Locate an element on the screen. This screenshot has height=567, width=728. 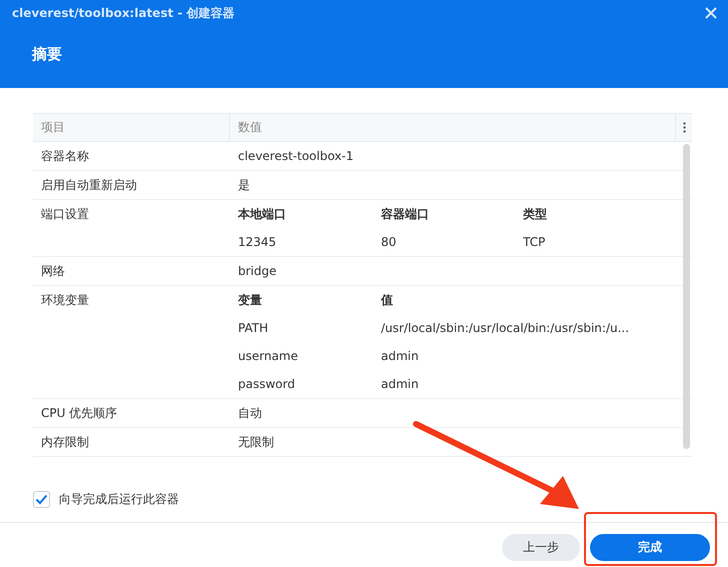
sub-header: 类型 is located at coordinates (535, 214).